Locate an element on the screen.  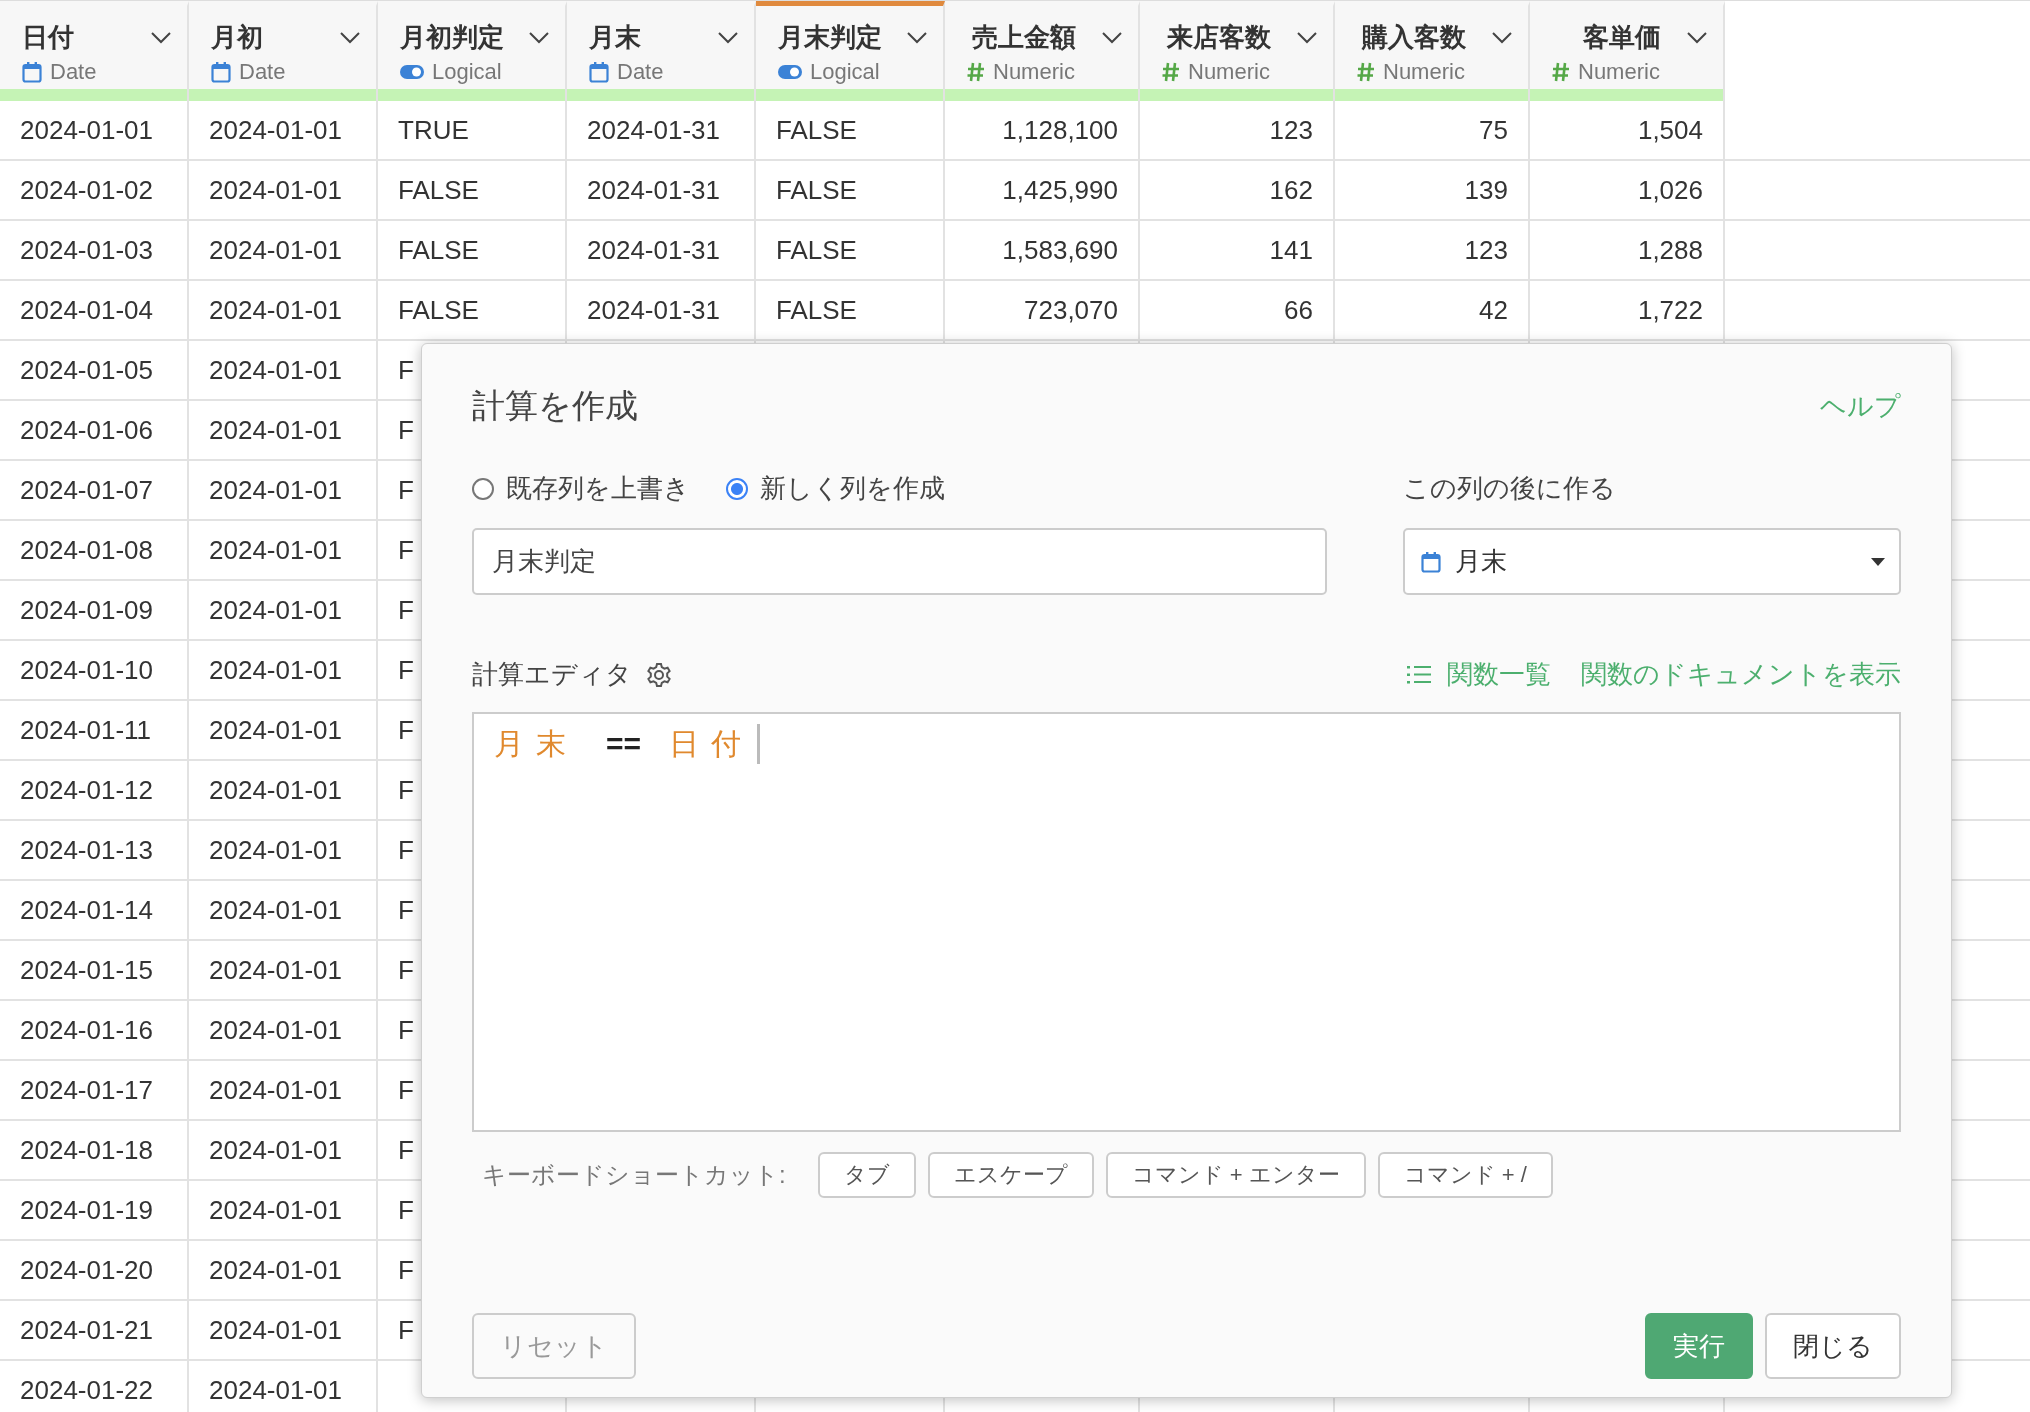
table-cell: 2024-01-19 is located at coordinates (86, 1210).